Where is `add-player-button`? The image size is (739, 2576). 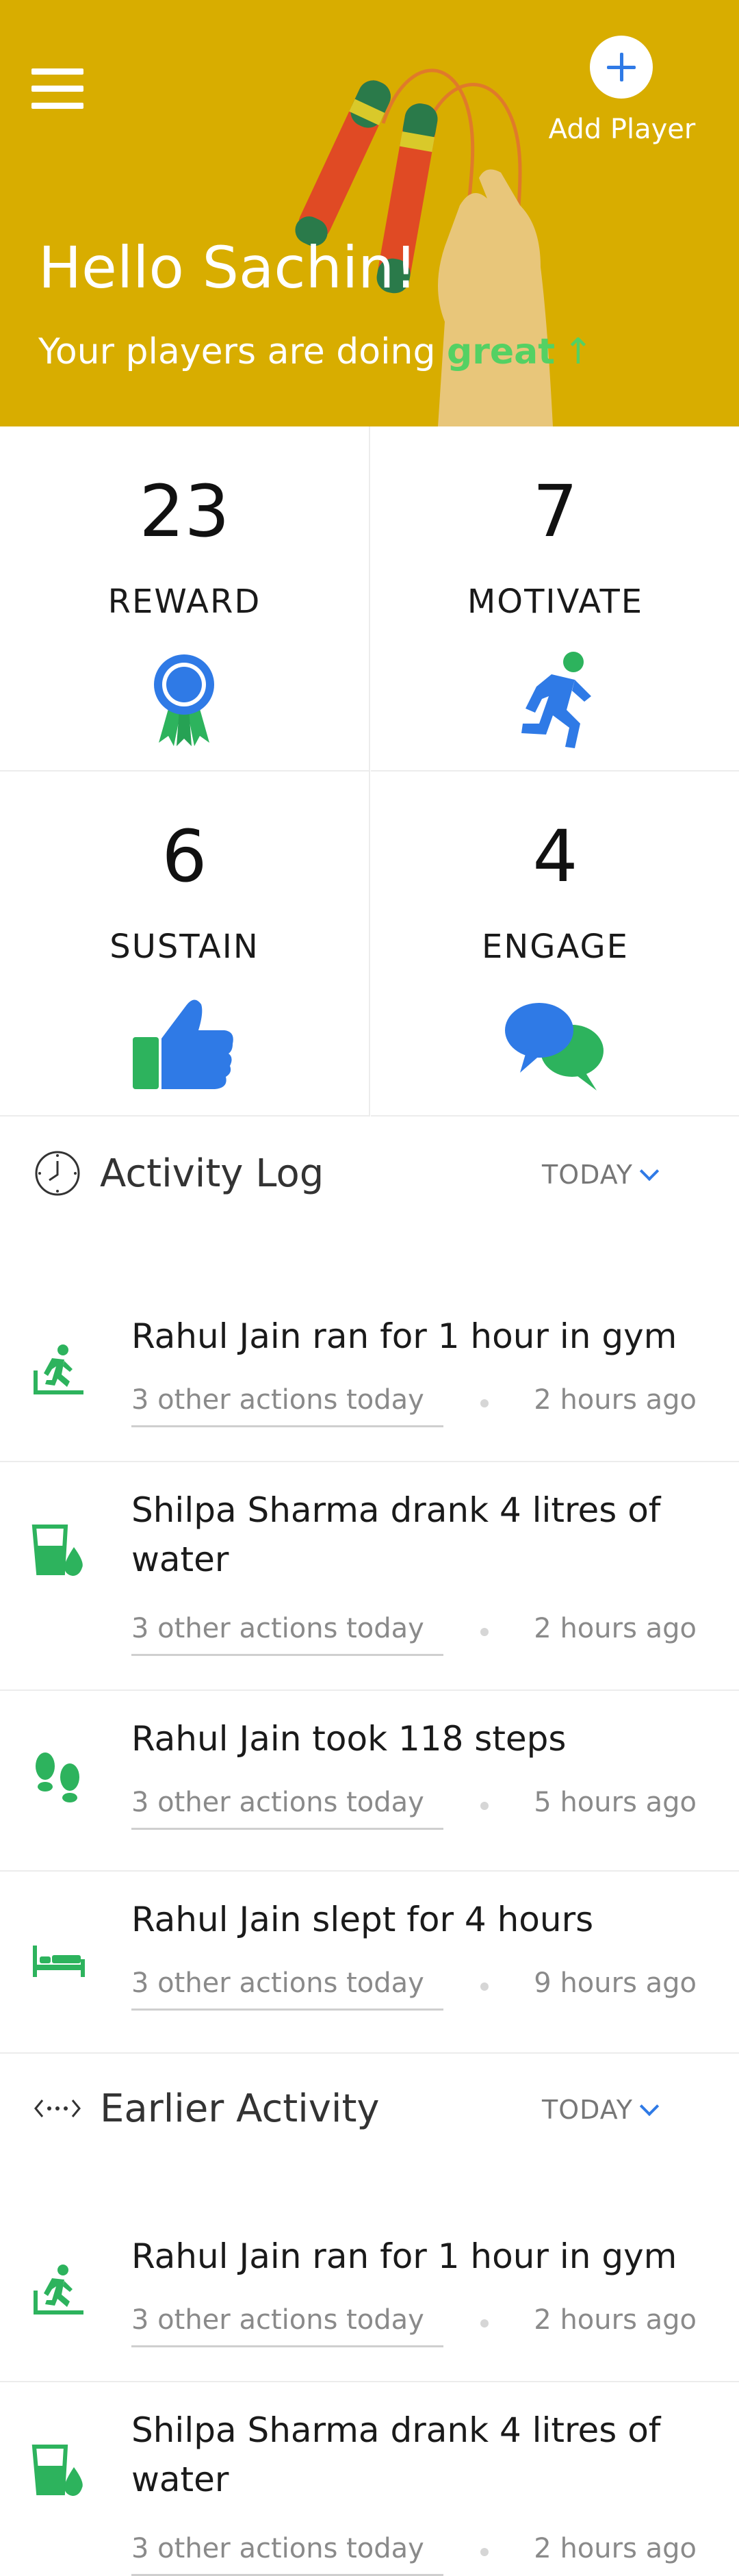 add-player-button is located at coordinates (621, 67).